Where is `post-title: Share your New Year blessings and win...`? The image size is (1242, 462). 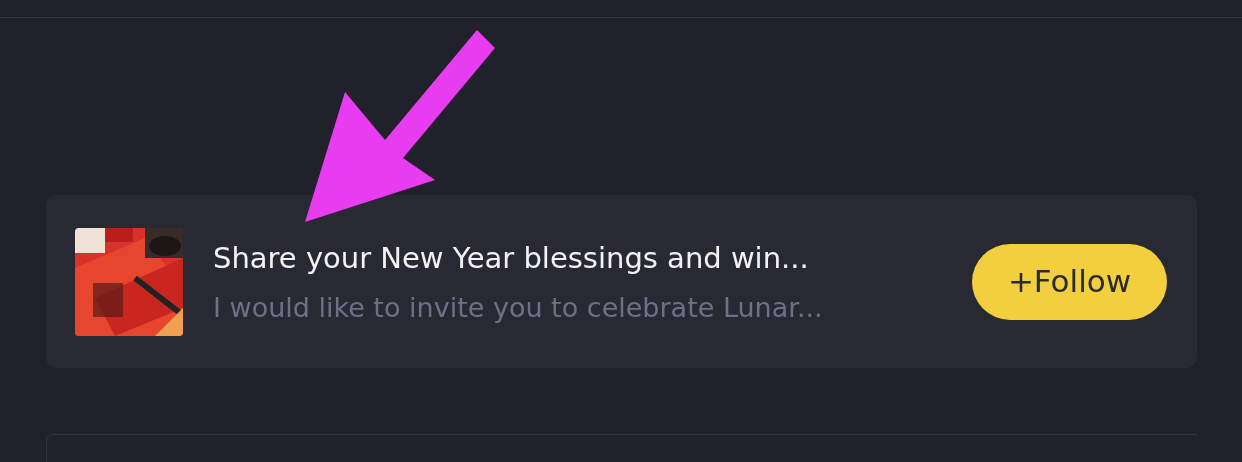
post-title: Share your New Year blessings and win... is located at coordinates (511, 258).